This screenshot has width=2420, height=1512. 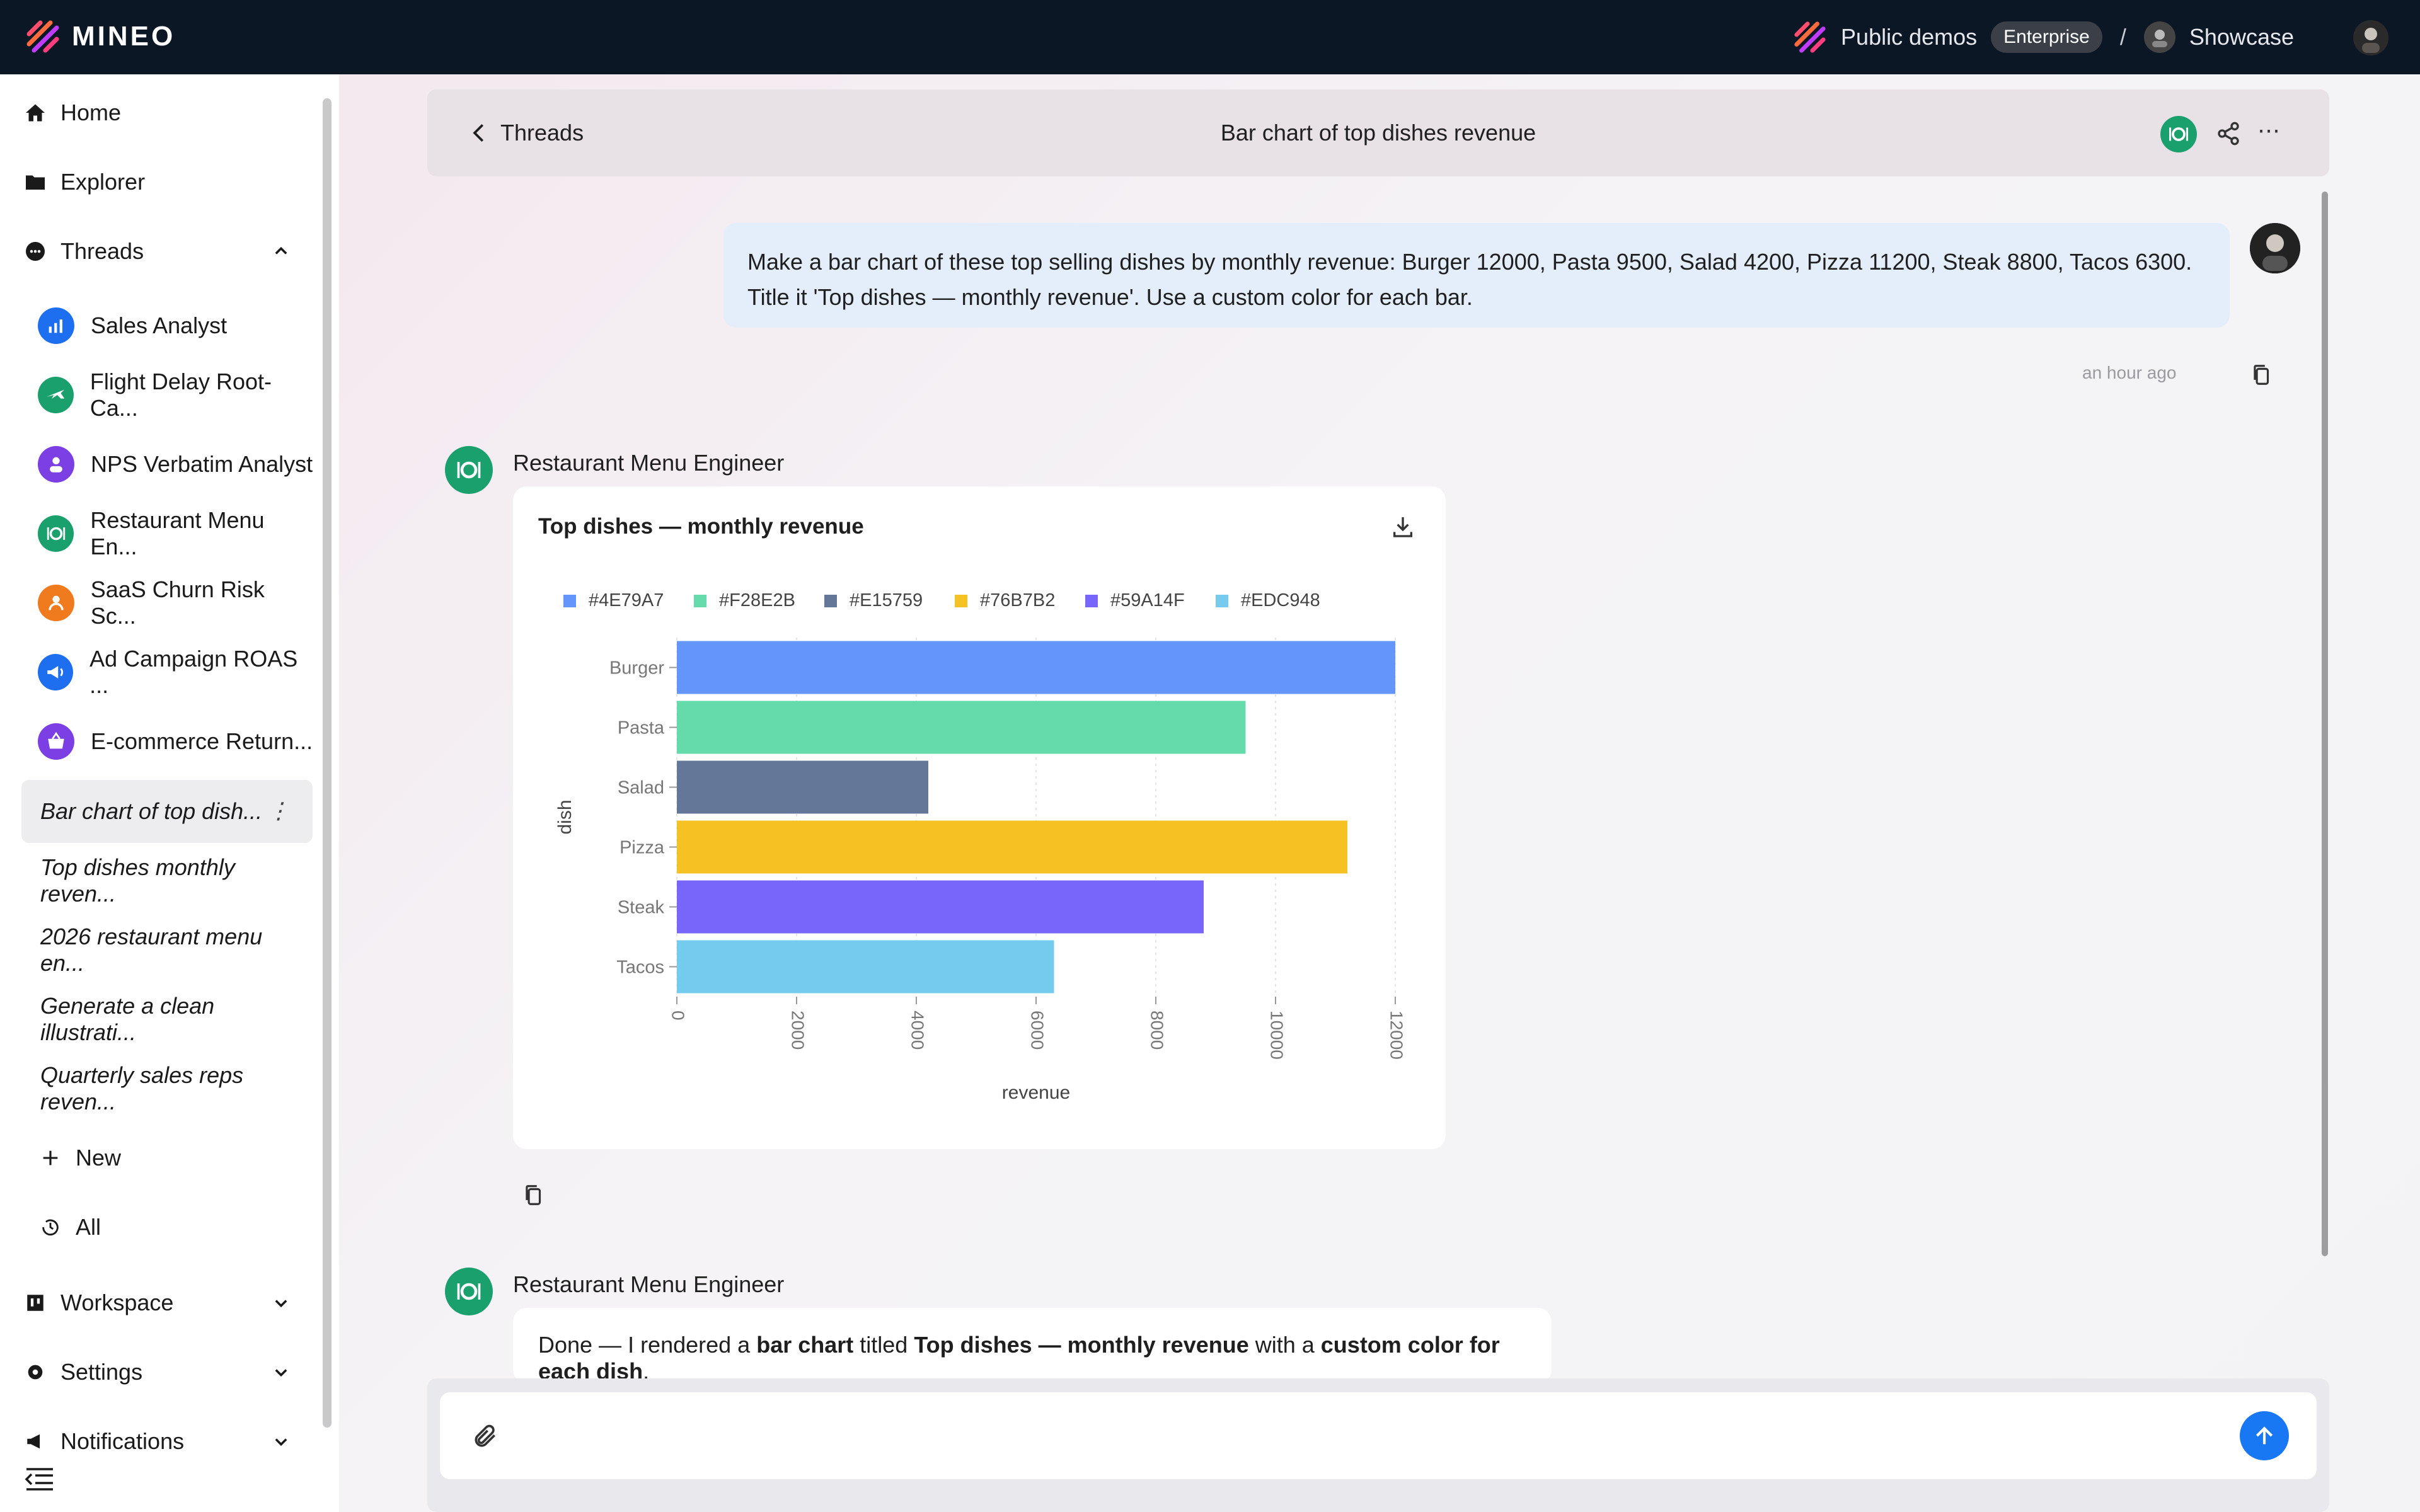 I want to click on message-input, so click(x=1379, y=1435).